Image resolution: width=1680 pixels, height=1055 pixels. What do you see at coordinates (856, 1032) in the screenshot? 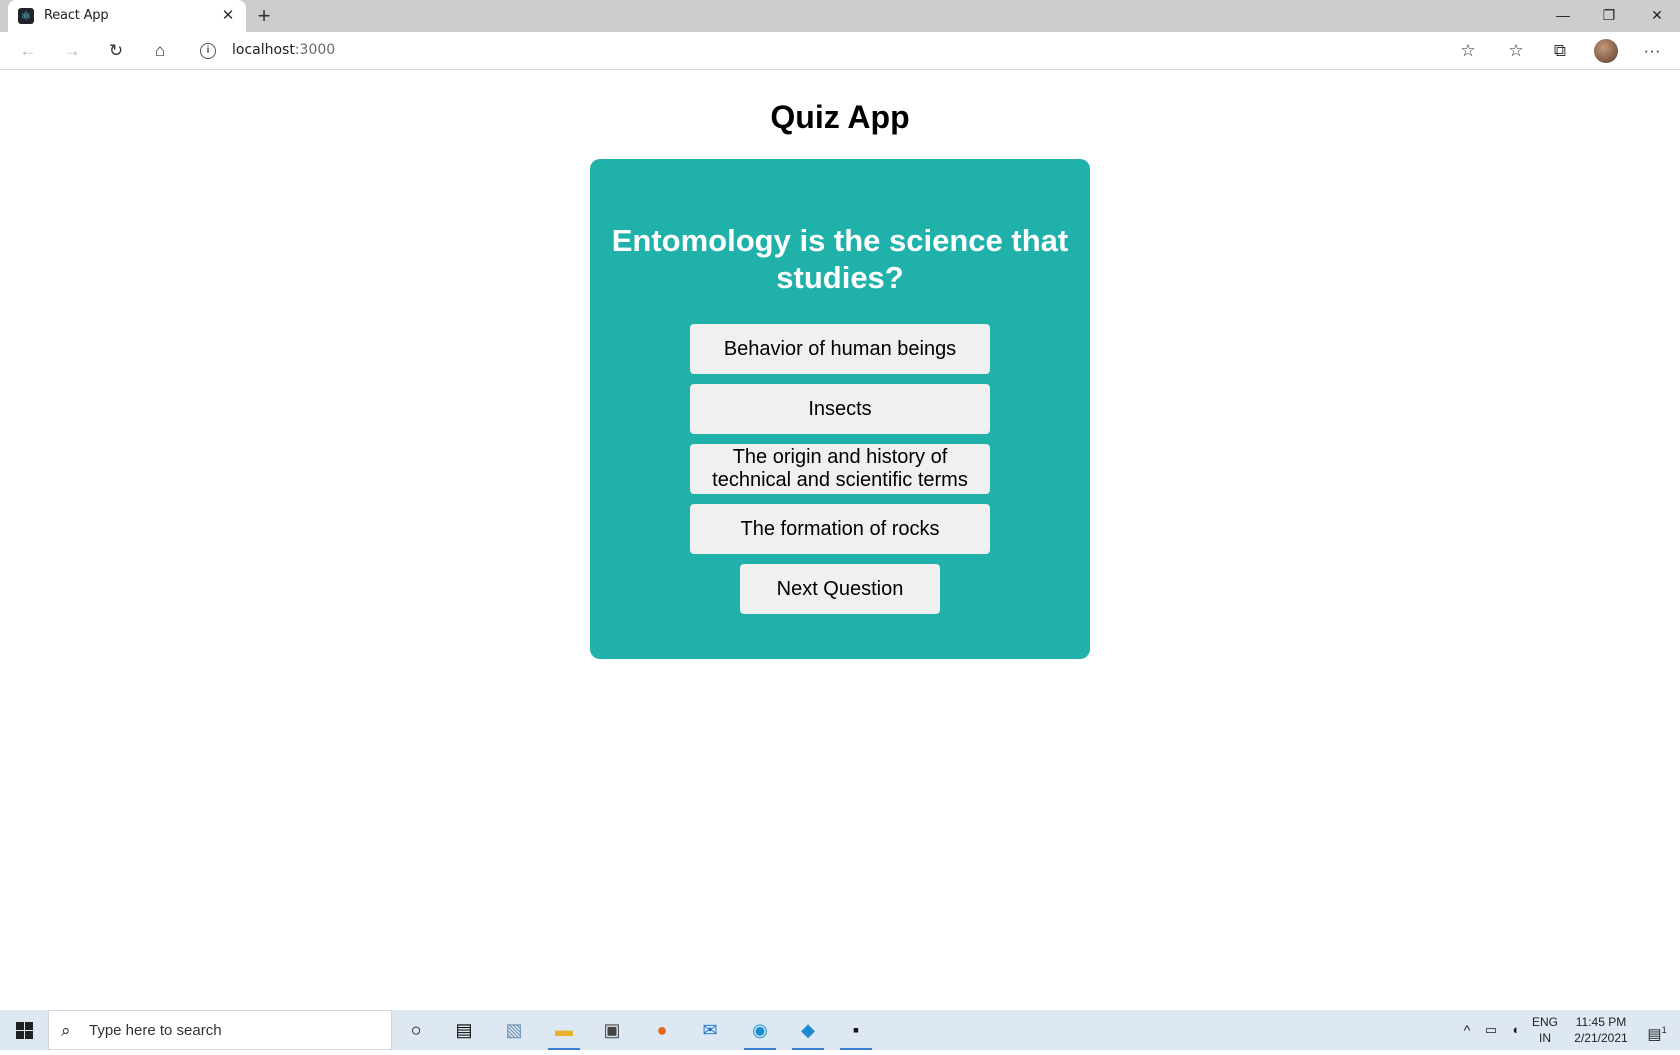
I see `terminal-icon: ▪` at bounding box center [856, 1032].